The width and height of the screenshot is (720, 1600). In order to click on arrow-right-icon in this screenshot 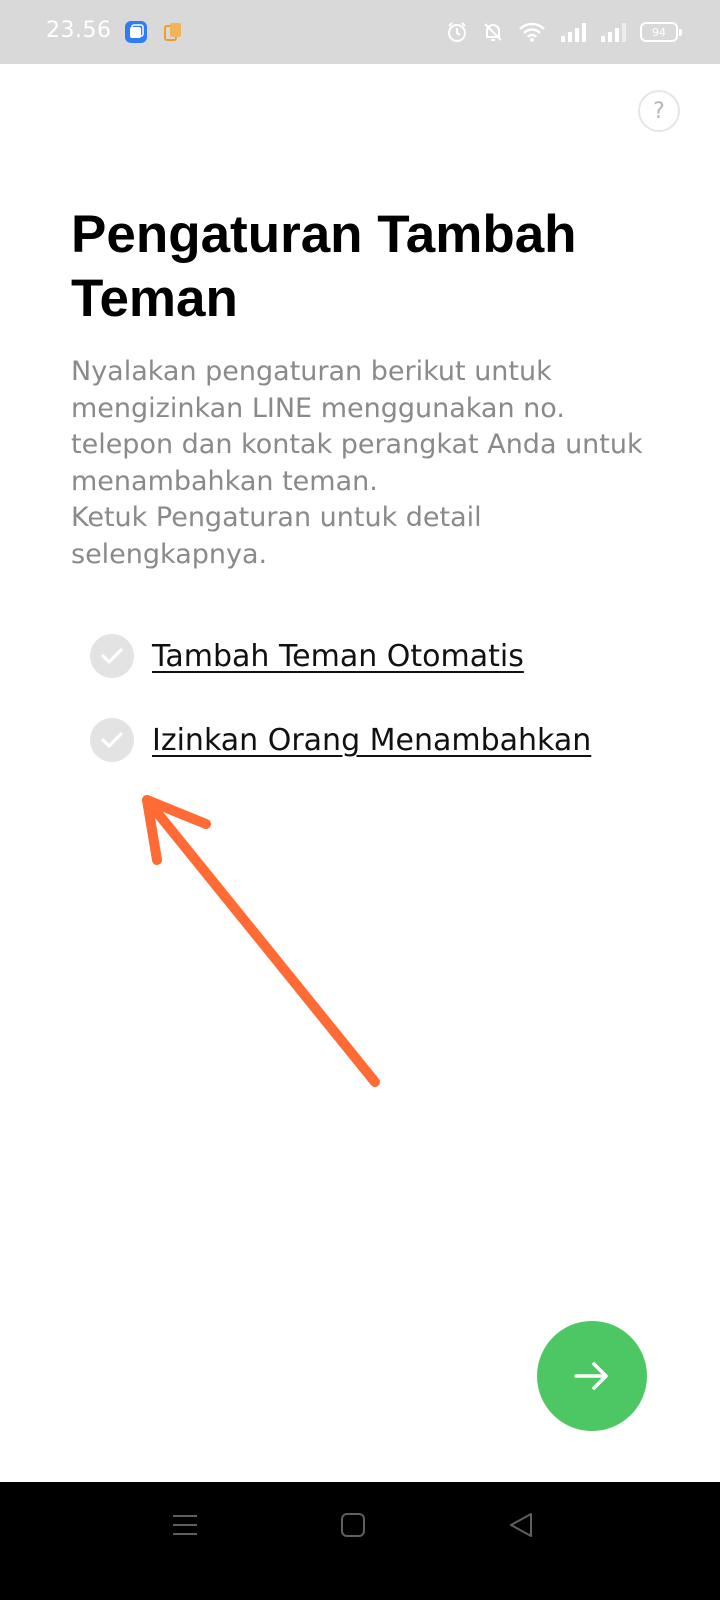, I will do `click(591, 1376)`.